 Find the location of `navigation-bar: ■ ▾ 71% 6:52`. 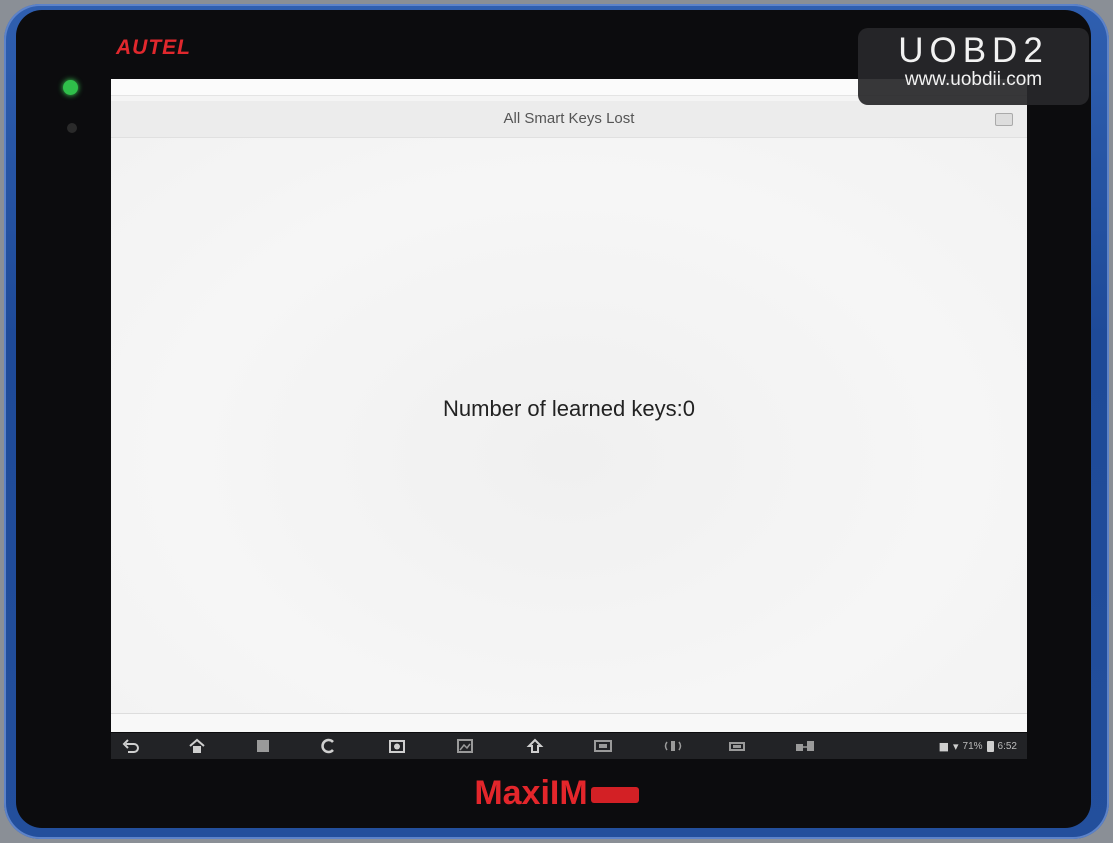

navigation-bar: ■ ▾ 71% 6:52 is located at coordinates (569, 746).